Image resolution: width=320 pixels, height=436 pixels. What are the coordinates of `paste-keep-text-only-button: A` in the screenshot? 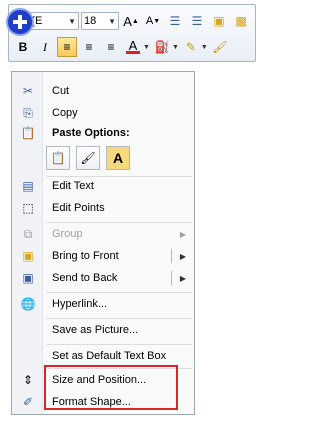 It's located at (118, 158).